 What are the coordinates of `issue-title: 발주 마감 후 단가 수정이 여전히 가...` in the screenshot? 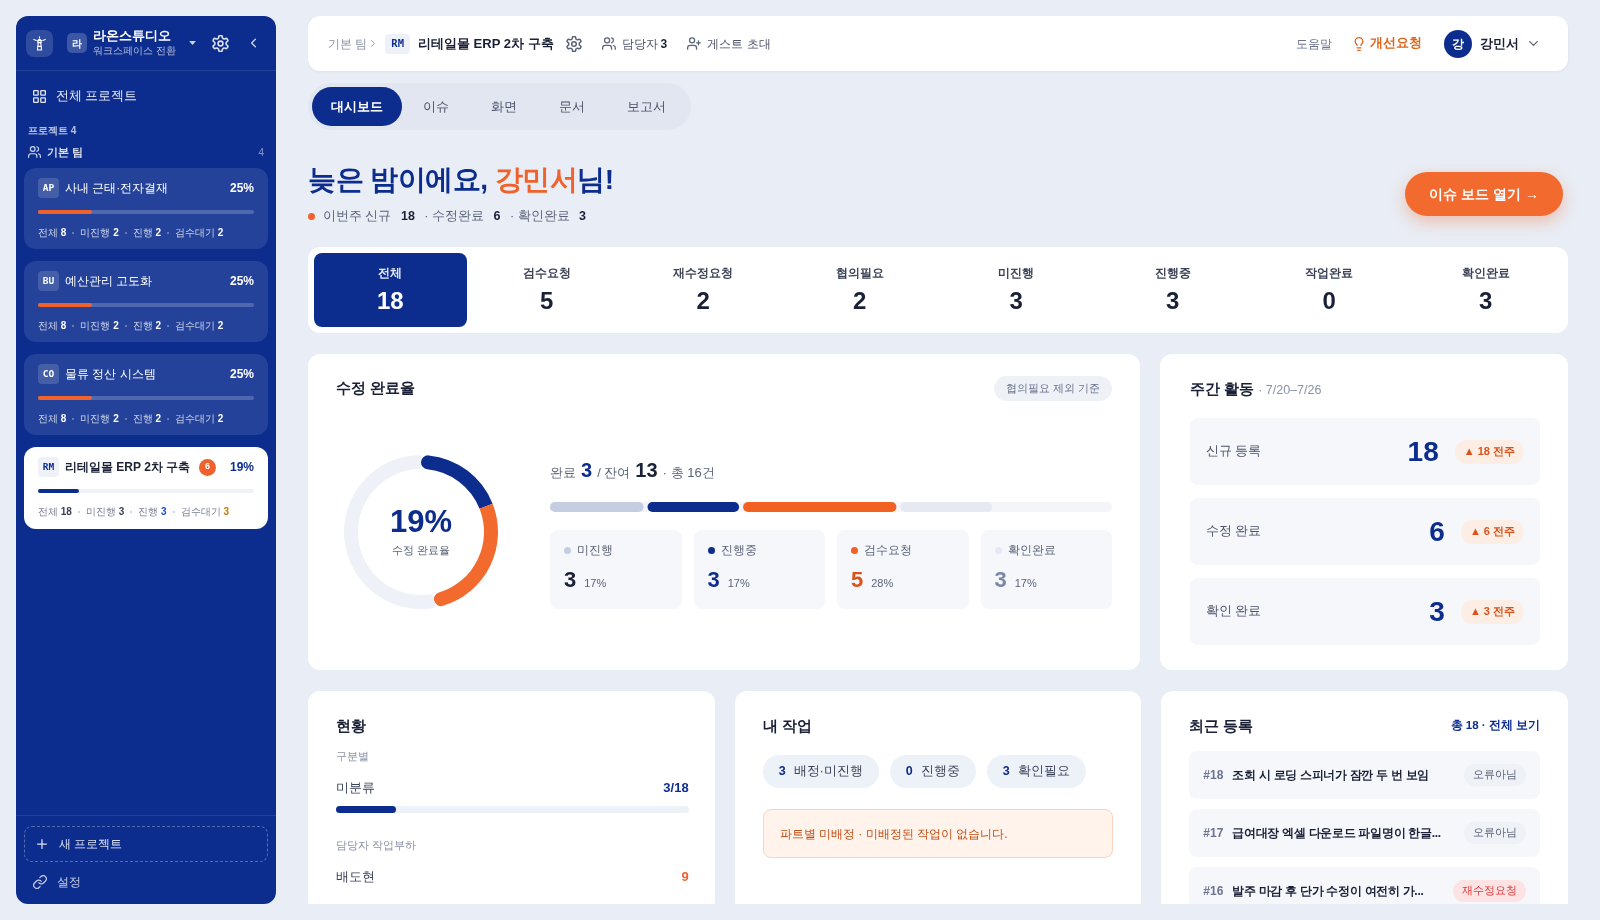 It's located at (1328, 891).